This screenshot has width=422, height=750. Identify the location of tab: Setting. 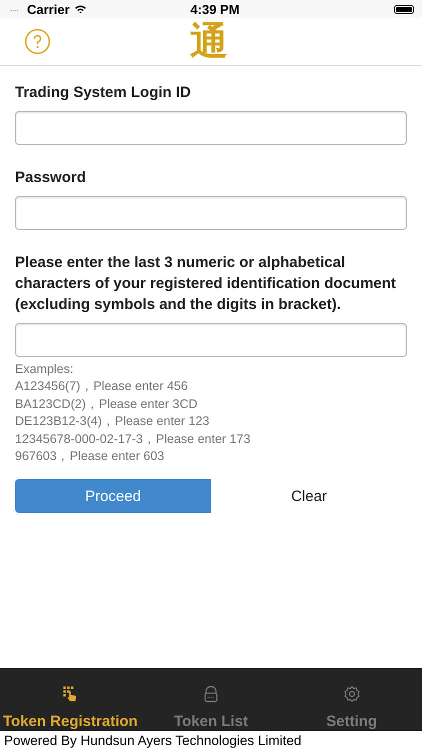
(351, 699).